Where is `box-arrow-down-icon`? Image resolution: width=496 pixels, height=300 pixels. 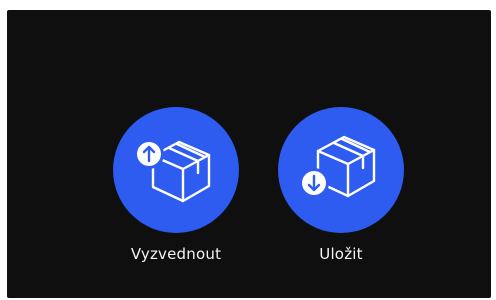 box-arrow-down-icon is located at coordinates (337, 166).